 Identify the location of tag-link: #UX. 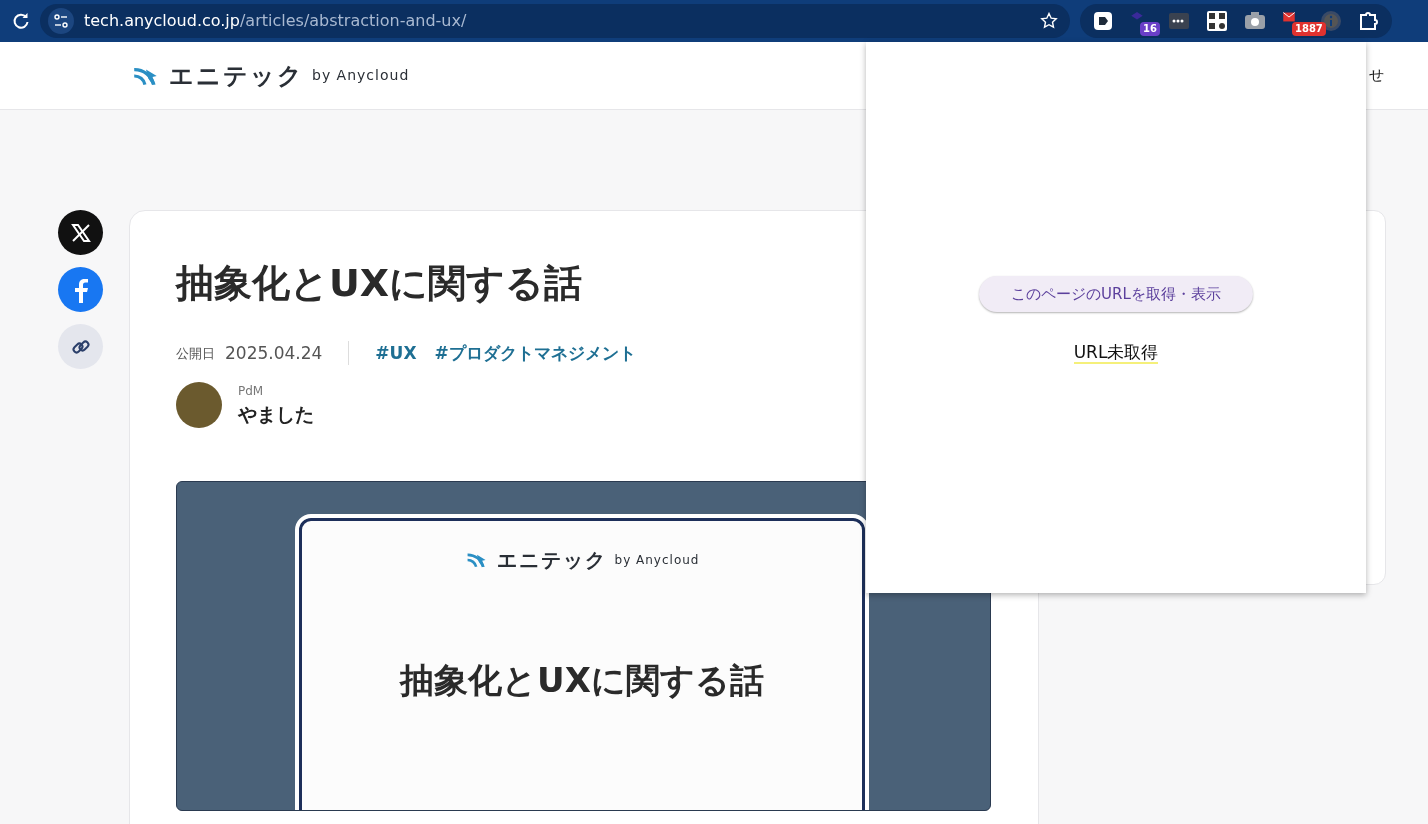
(396, 353).